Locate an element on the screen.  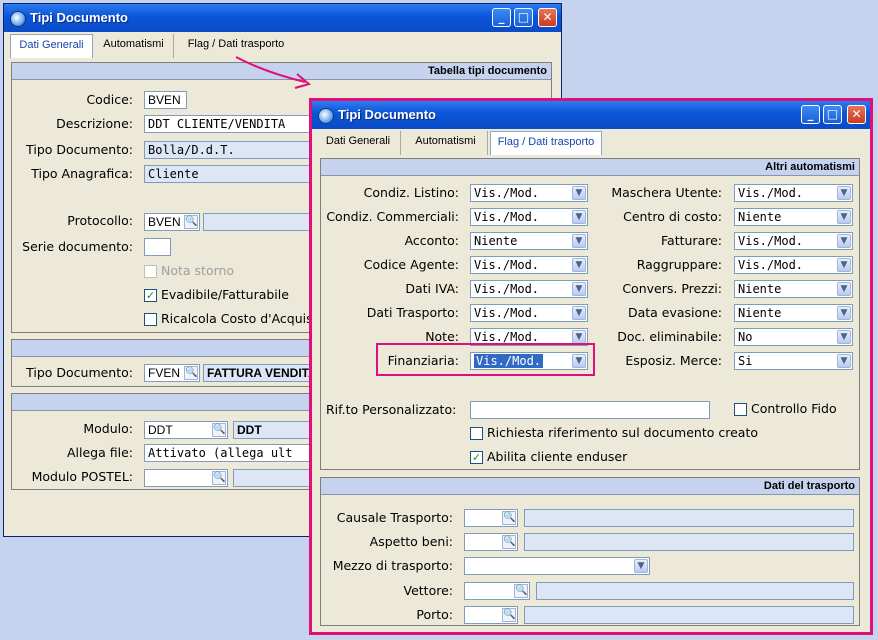
codice-field: BVEN is located at coordinates (165, 100).